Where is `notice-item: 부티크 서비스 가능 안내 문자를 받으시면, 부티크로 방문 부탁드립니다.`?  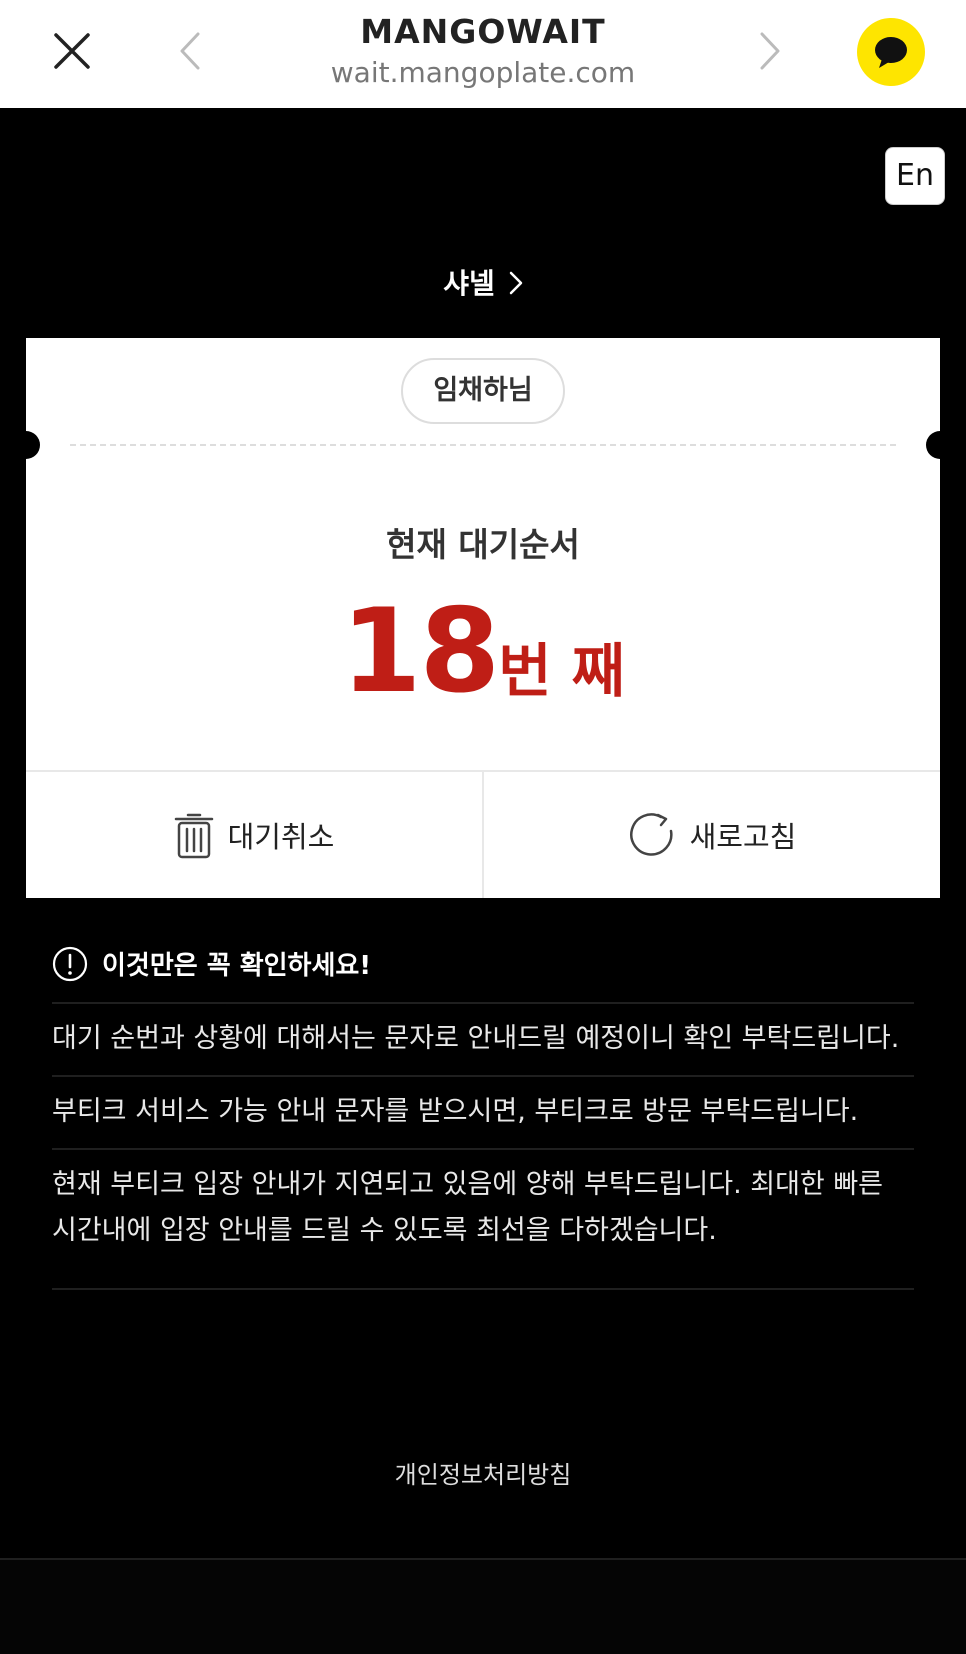
notice-item: 부티크 서비스 가능 안내 문자를 받으시면, 부티크로 방문 부탁드립니다. is located at coordinates (483, 1113).